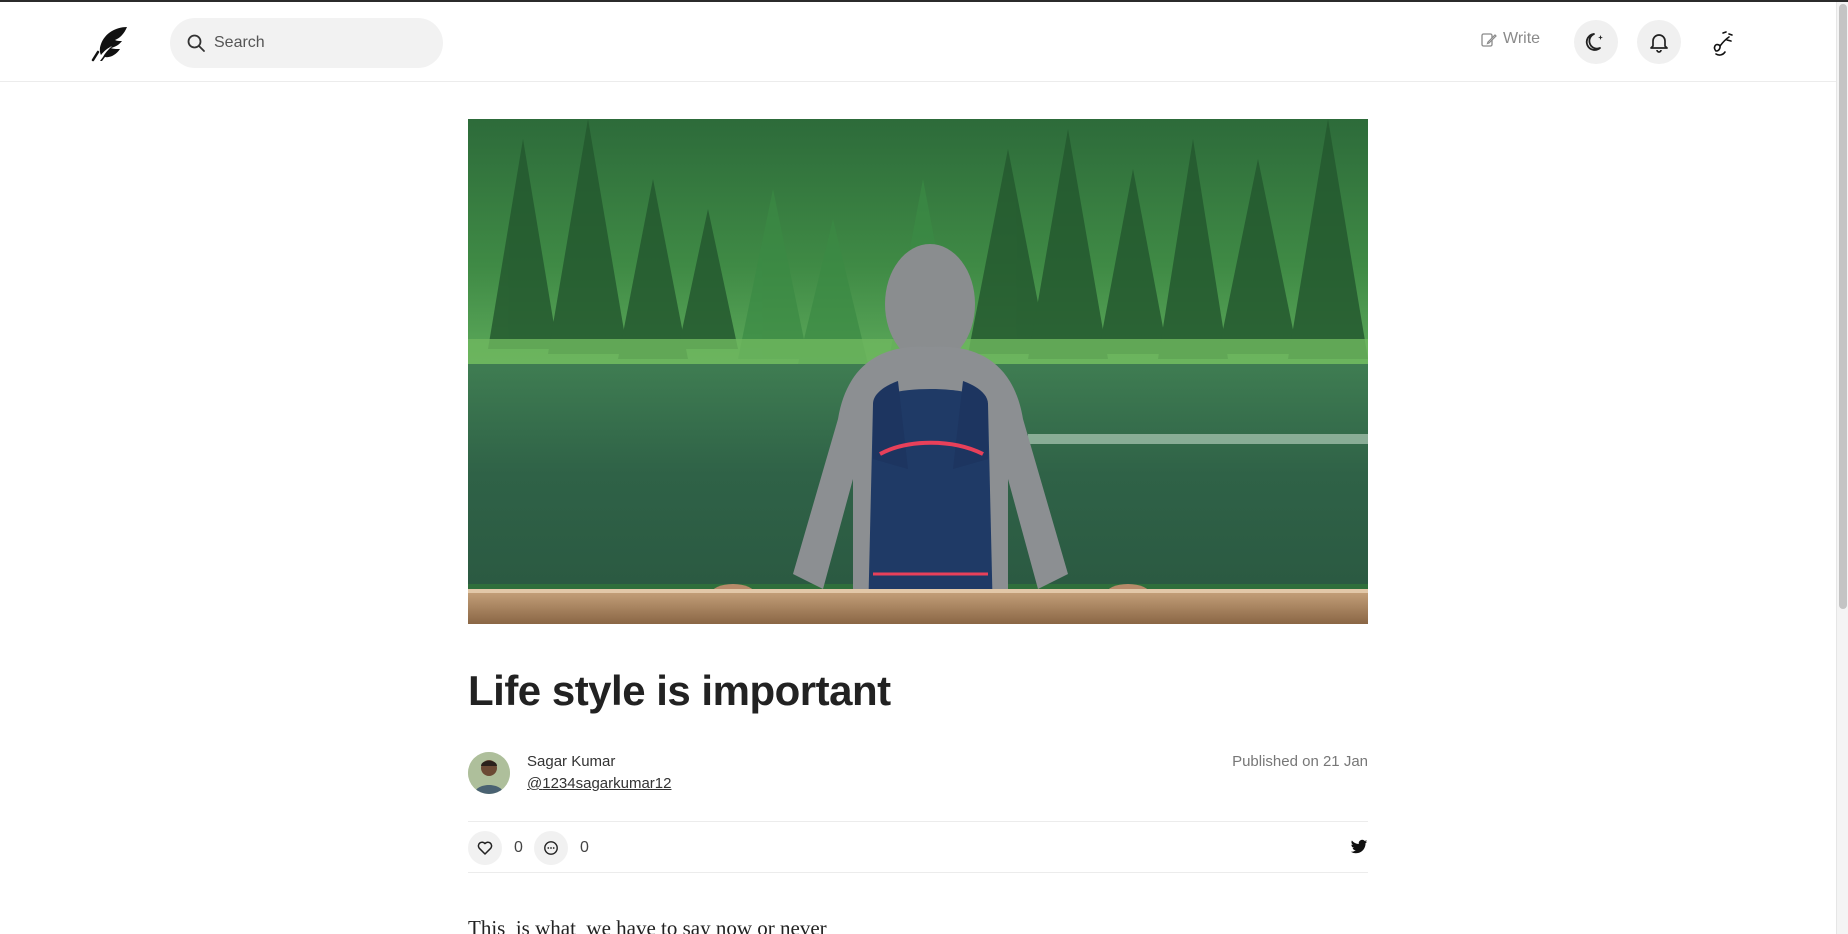  What do you see at coordinates (1843, 306) in the screenshot?
I see `scrollbar-thumb` at bounding box center [1843, 306].